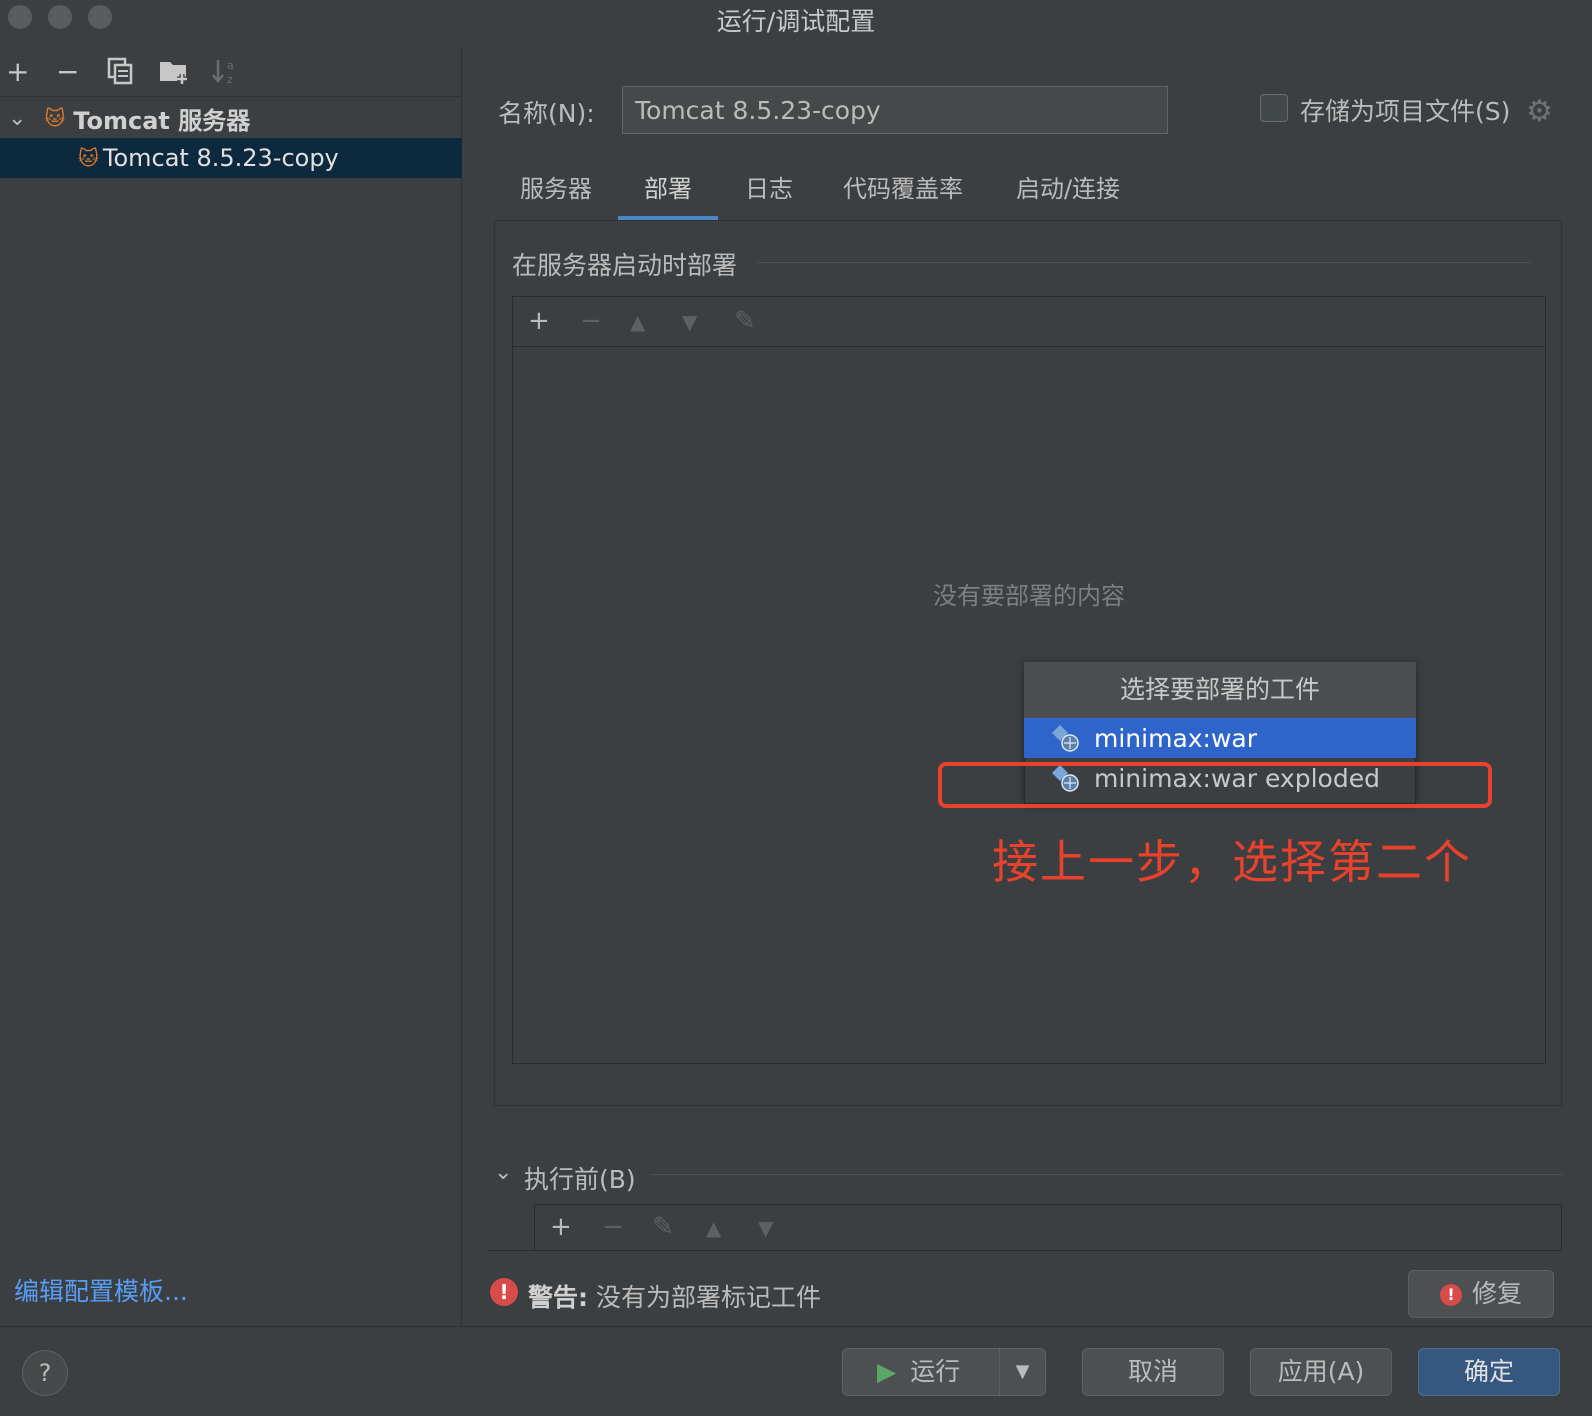 The image size is (1592, 1416). Describe the element at coordinates (1048, 1227) in the screenshot. I see `before-launch-list` at that location.